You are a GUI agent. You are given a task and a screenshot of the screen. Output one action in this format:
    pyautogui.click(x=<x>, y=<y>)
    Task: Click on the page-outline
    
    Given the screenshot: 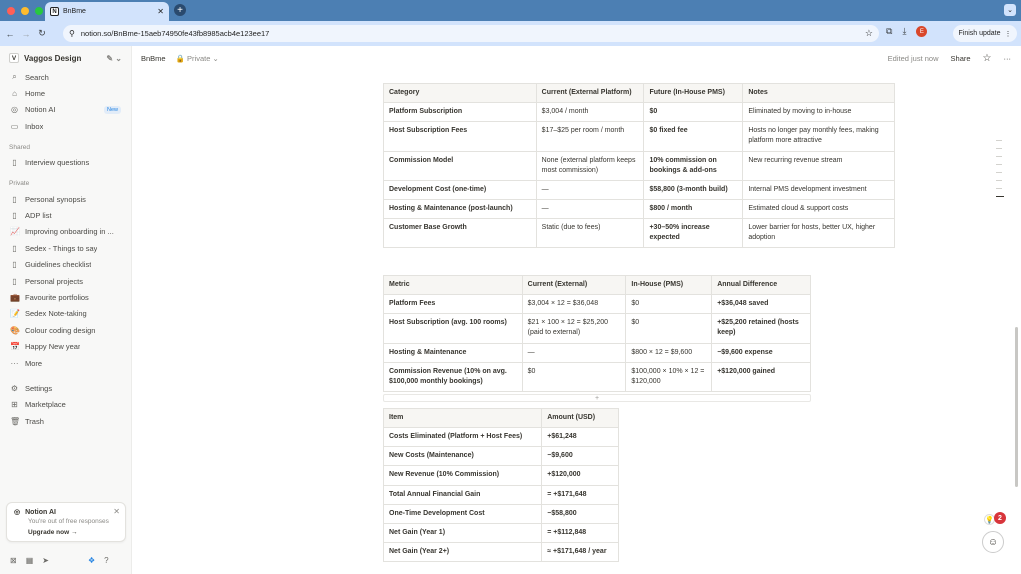 What is the action you would take?
    pyautogui.click(x=1000, y=172)
    